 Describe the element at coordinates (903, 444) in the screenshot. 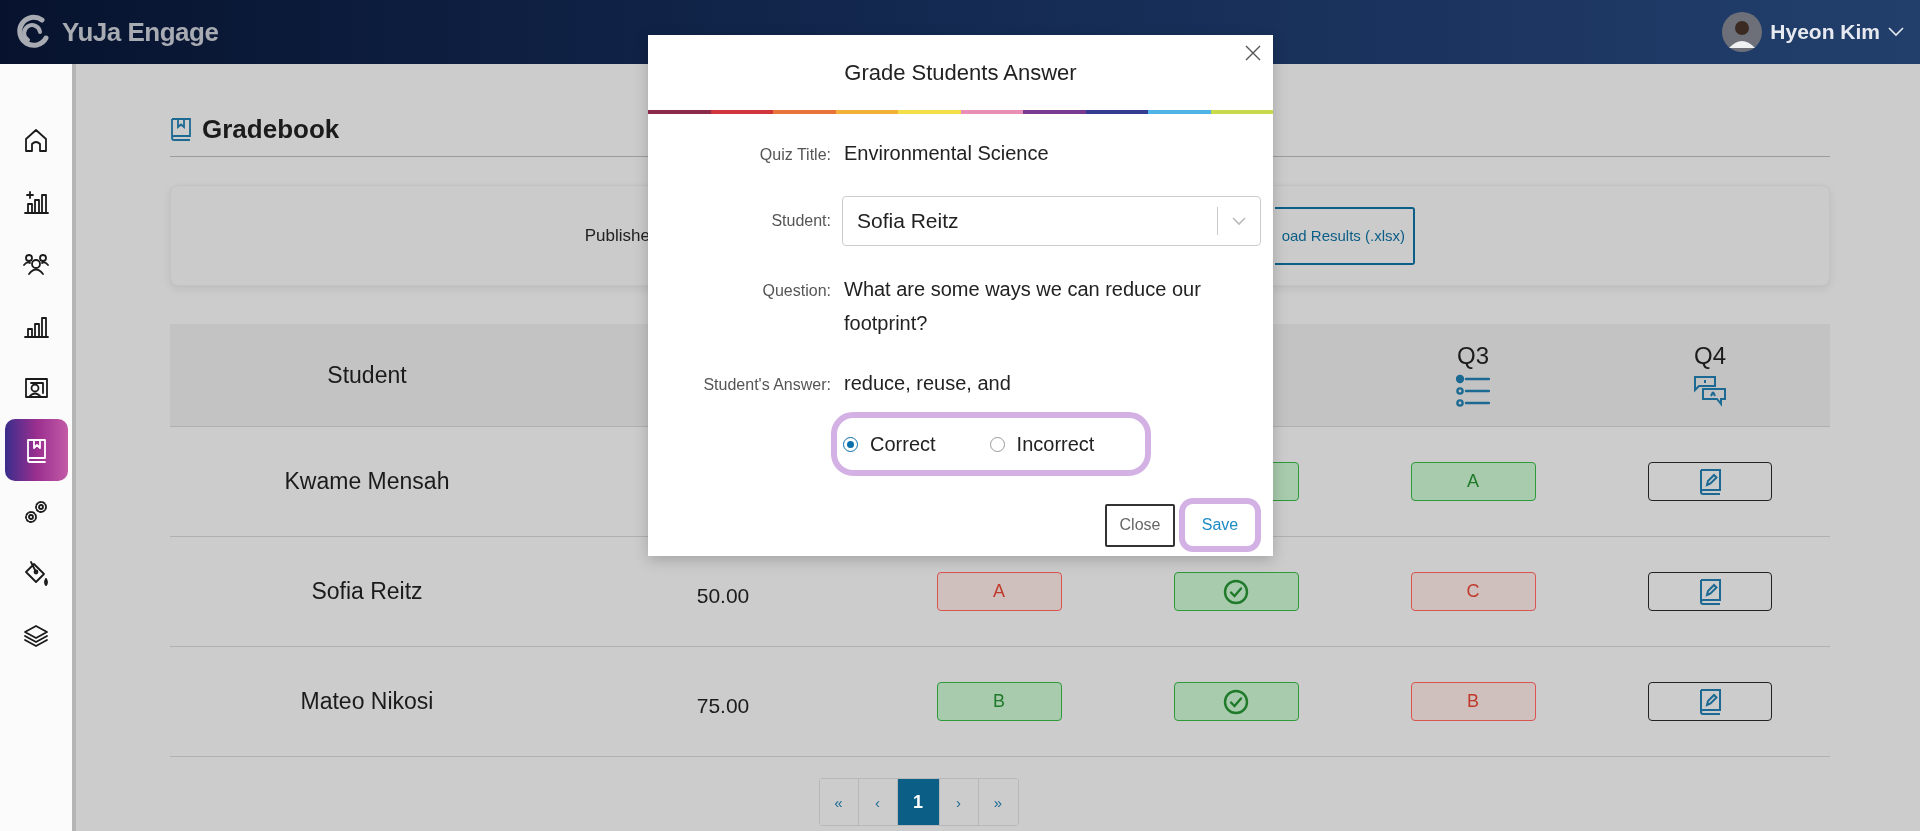

I see `radio-label: Correct` at that location.